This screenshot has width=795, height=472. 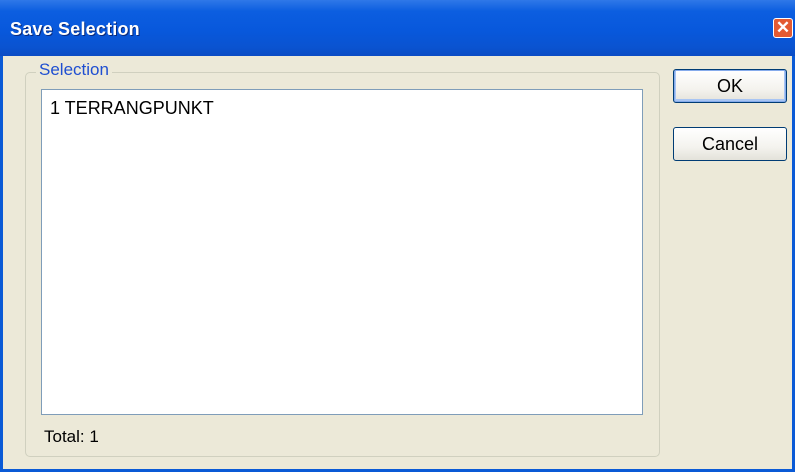 I want to click on close-icon: ✕, so click(x=783, y=27).